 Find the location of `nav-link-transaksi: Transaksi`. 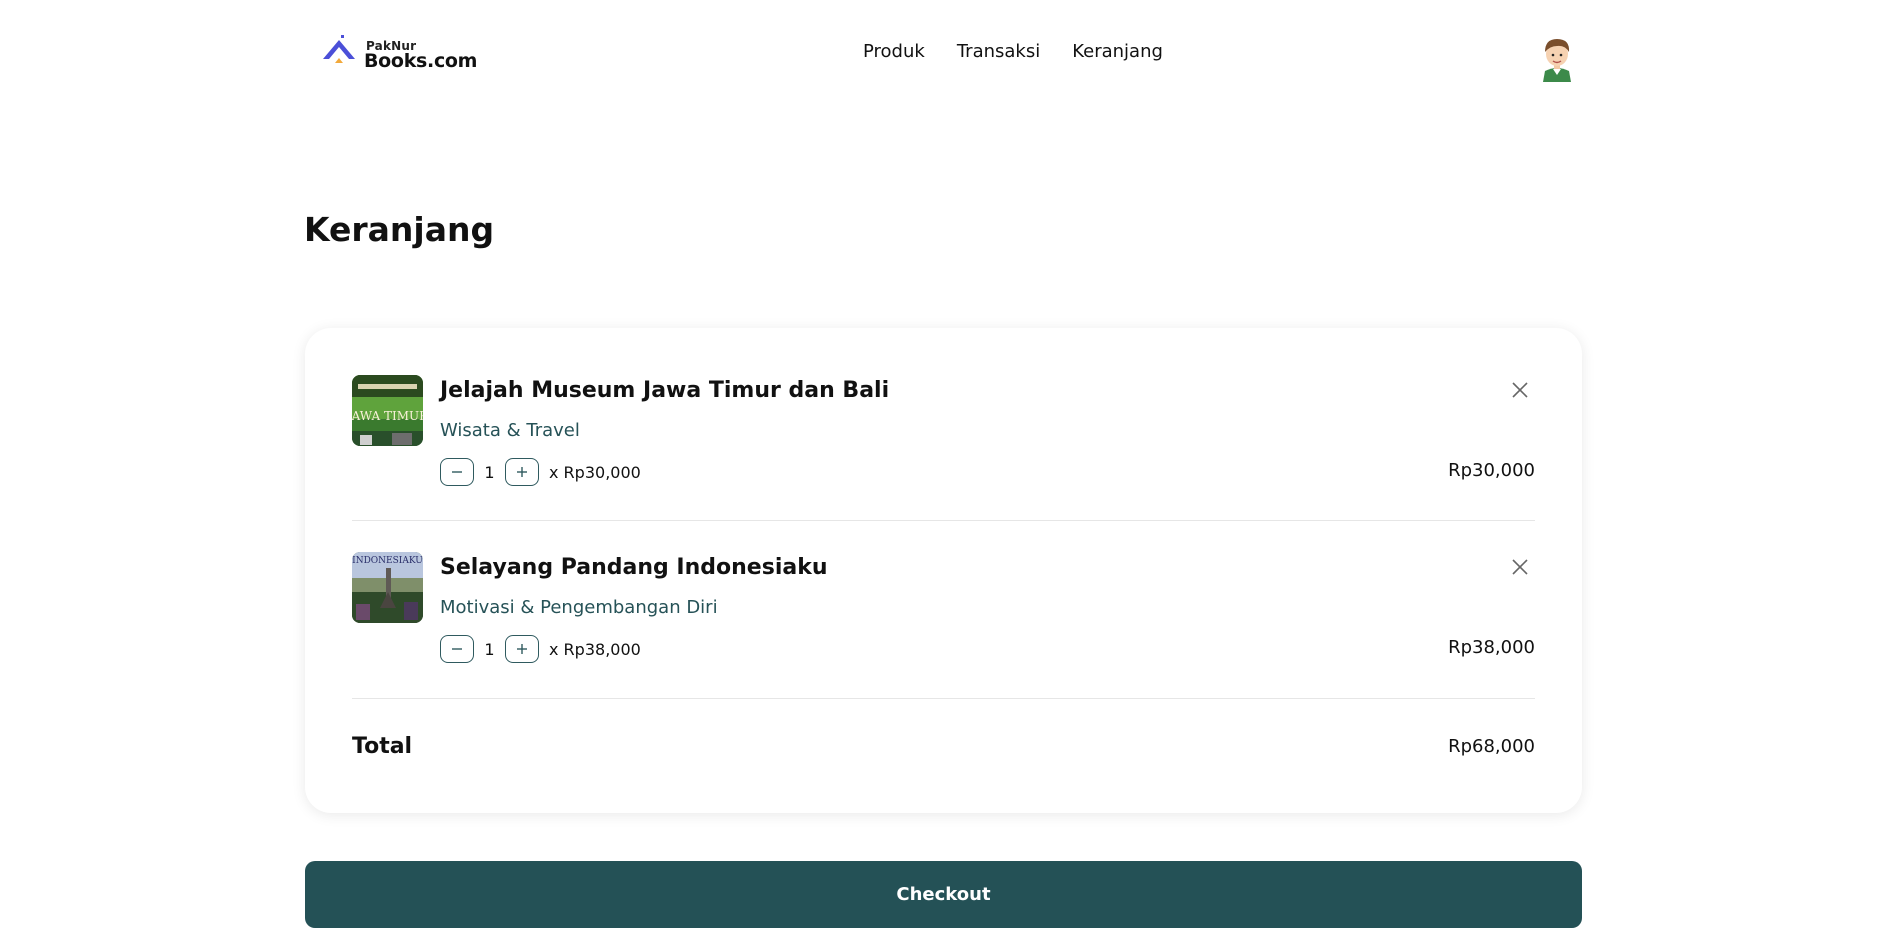

nav-link-transaksi: Transaksi is located at coordinates (998, 51).